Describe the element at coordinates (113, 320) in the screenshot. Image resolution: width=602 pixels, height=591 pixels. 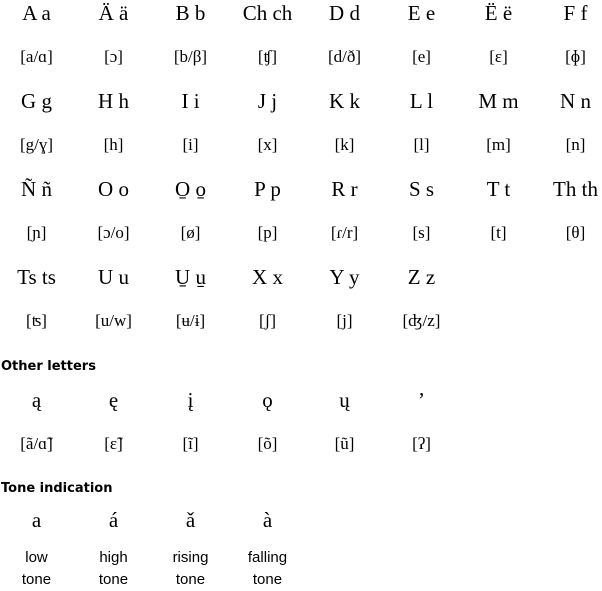
I see `ipa-cell: [u/w]` at that location.